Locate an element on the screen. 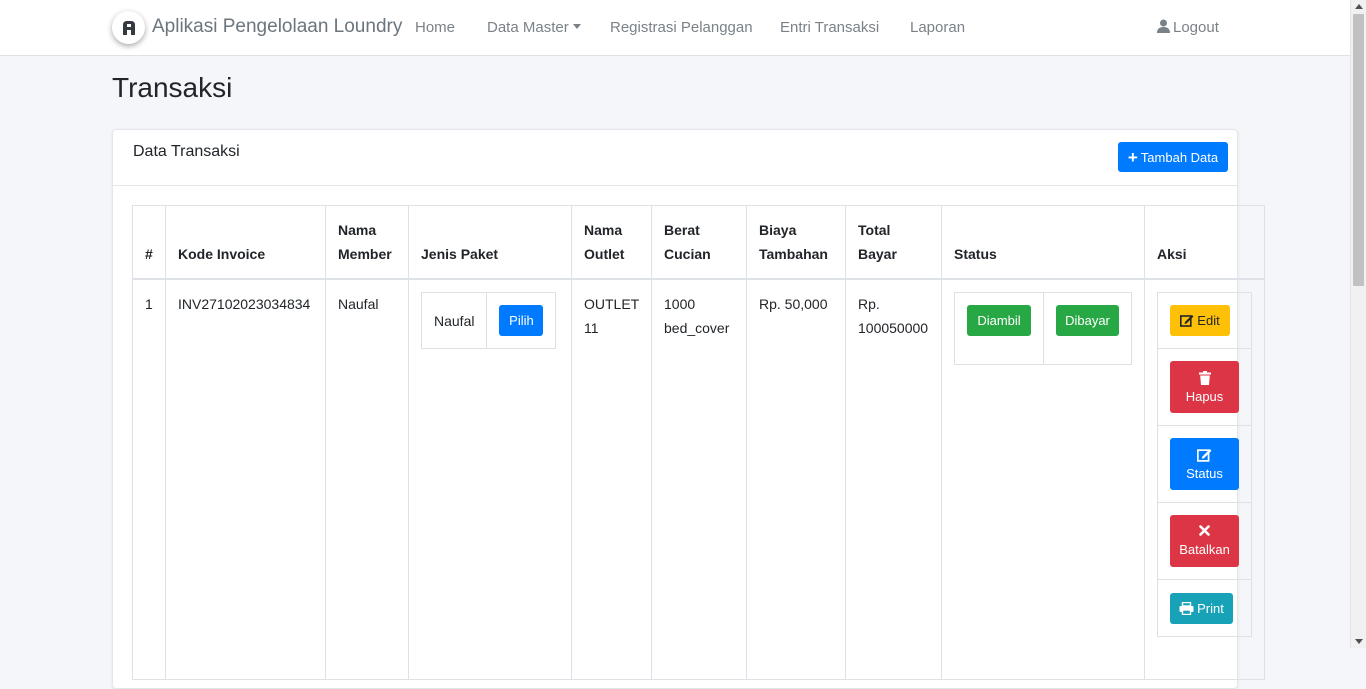  batalkan-button: Batalkan is located at coordinates (1204, 541).